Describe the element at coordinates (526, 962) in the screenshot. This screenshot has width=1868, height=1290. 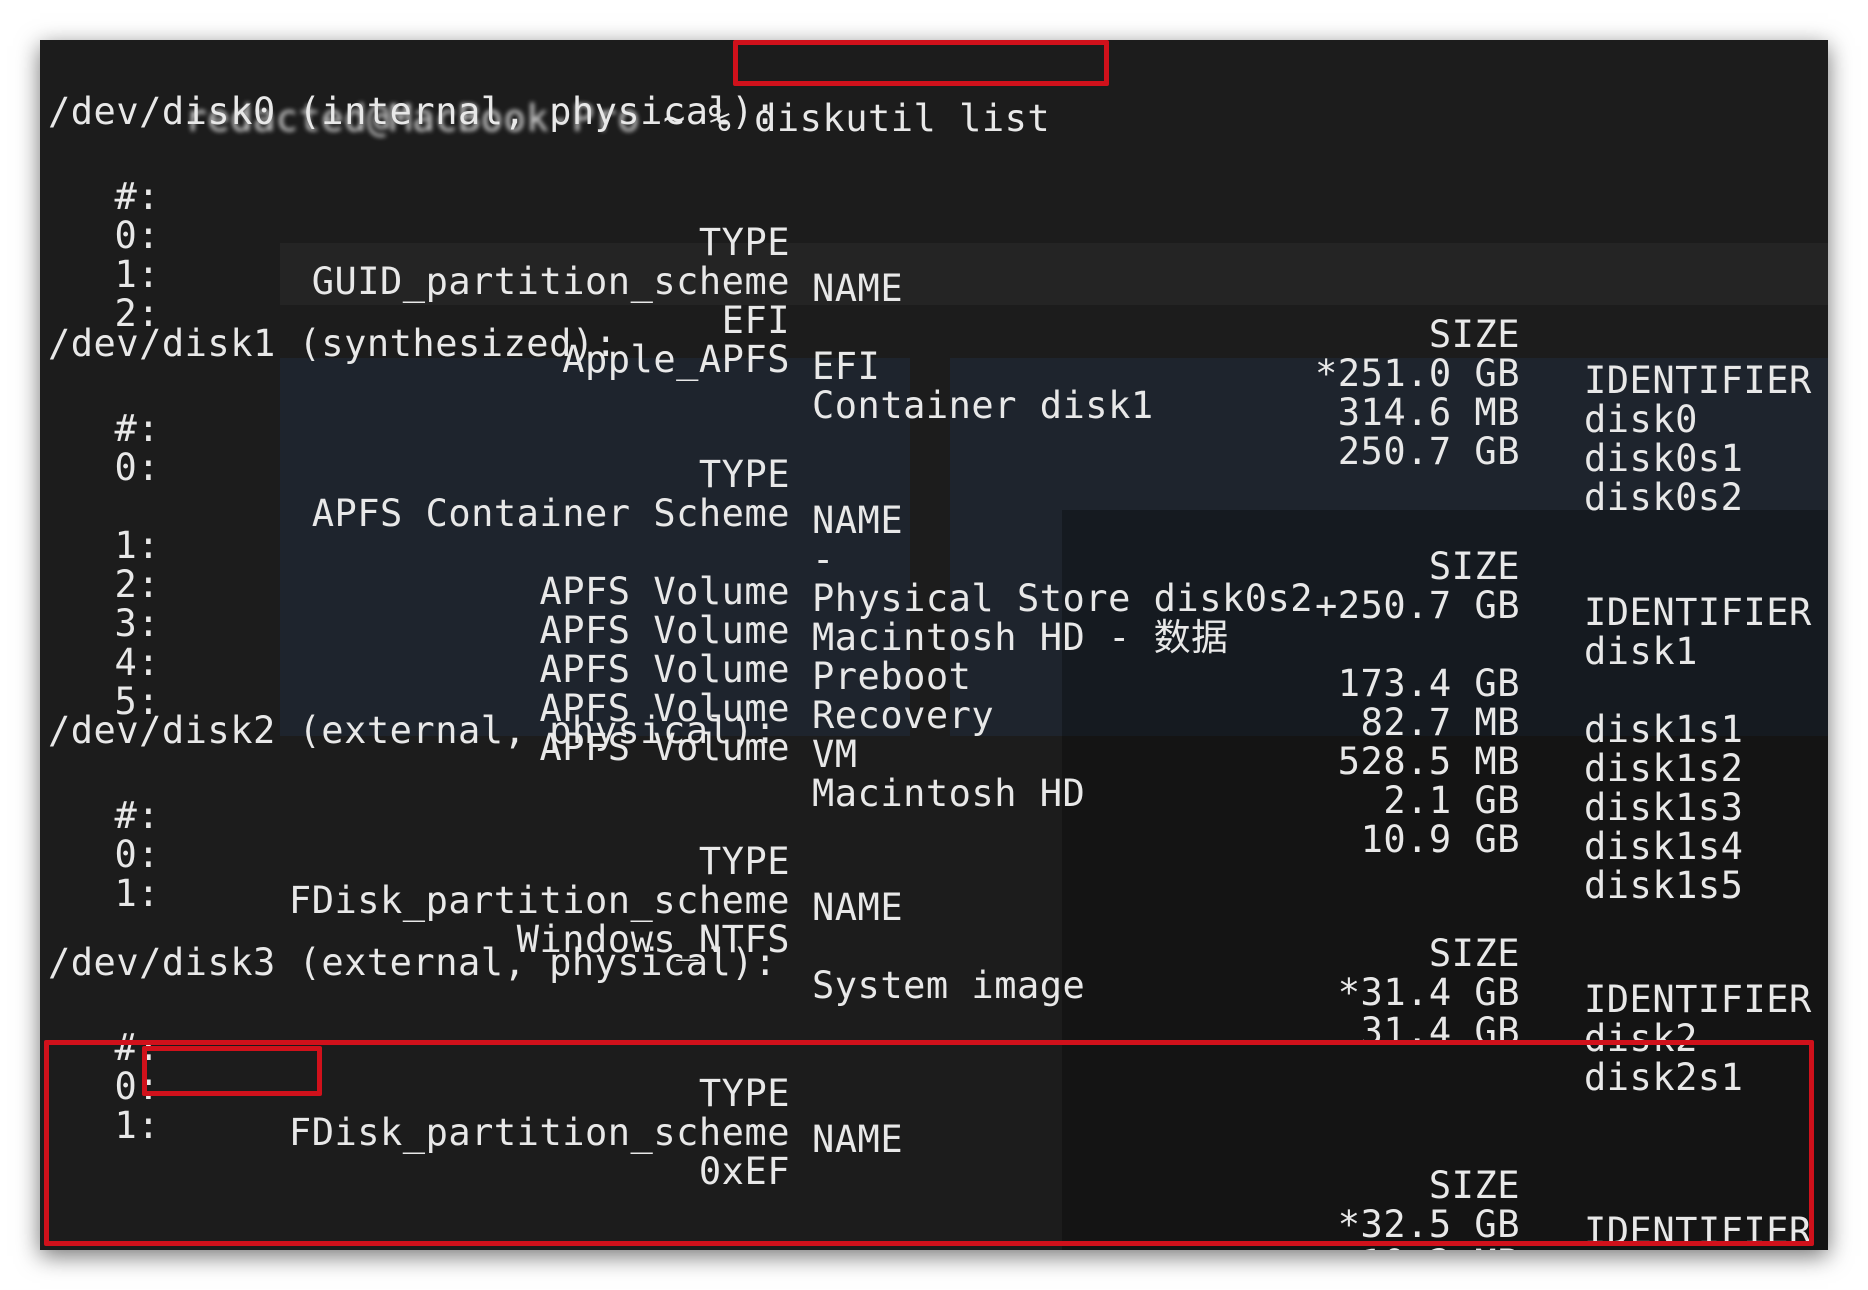
I see `disk-header-suffix: (external, physical):` at that location.